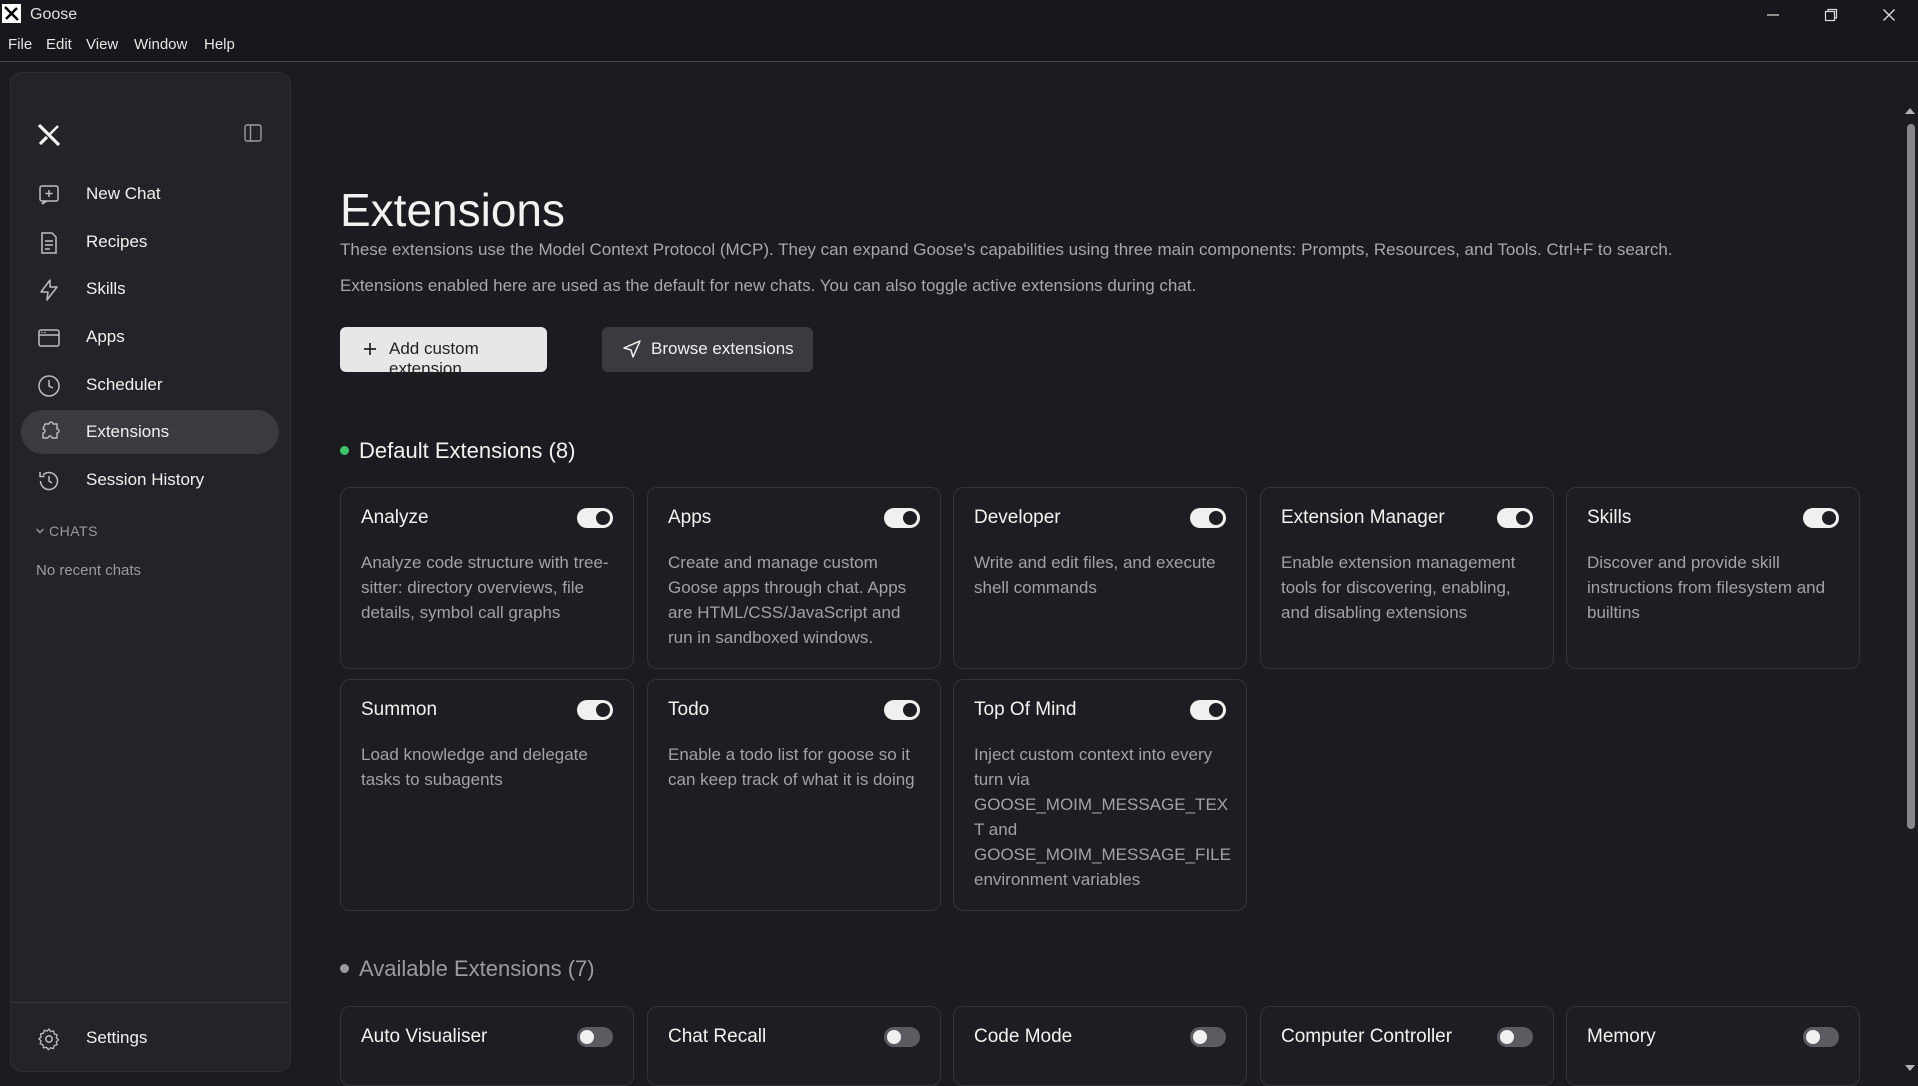 The image size is (1918, 1086). Describe the element at coordinates (1910, 1068) in the screenshot. I see `scroll-down-arrow-icon` at that location.